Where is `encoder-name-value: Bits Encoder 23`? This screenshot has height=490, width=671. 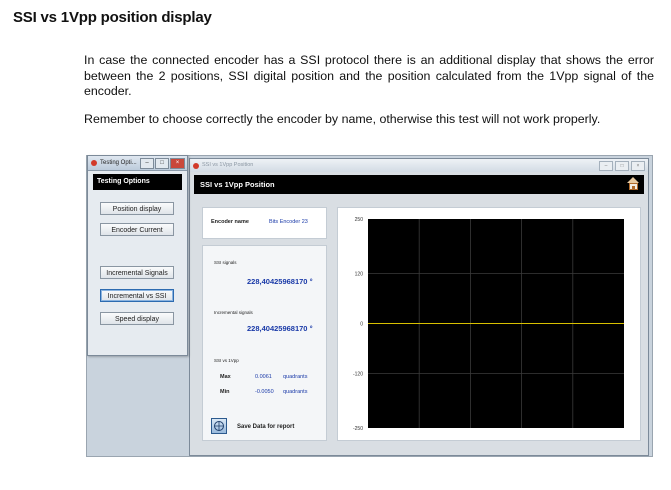
encoder-name-value: Bits Encoder 23 is located at coordinates (288, 222).